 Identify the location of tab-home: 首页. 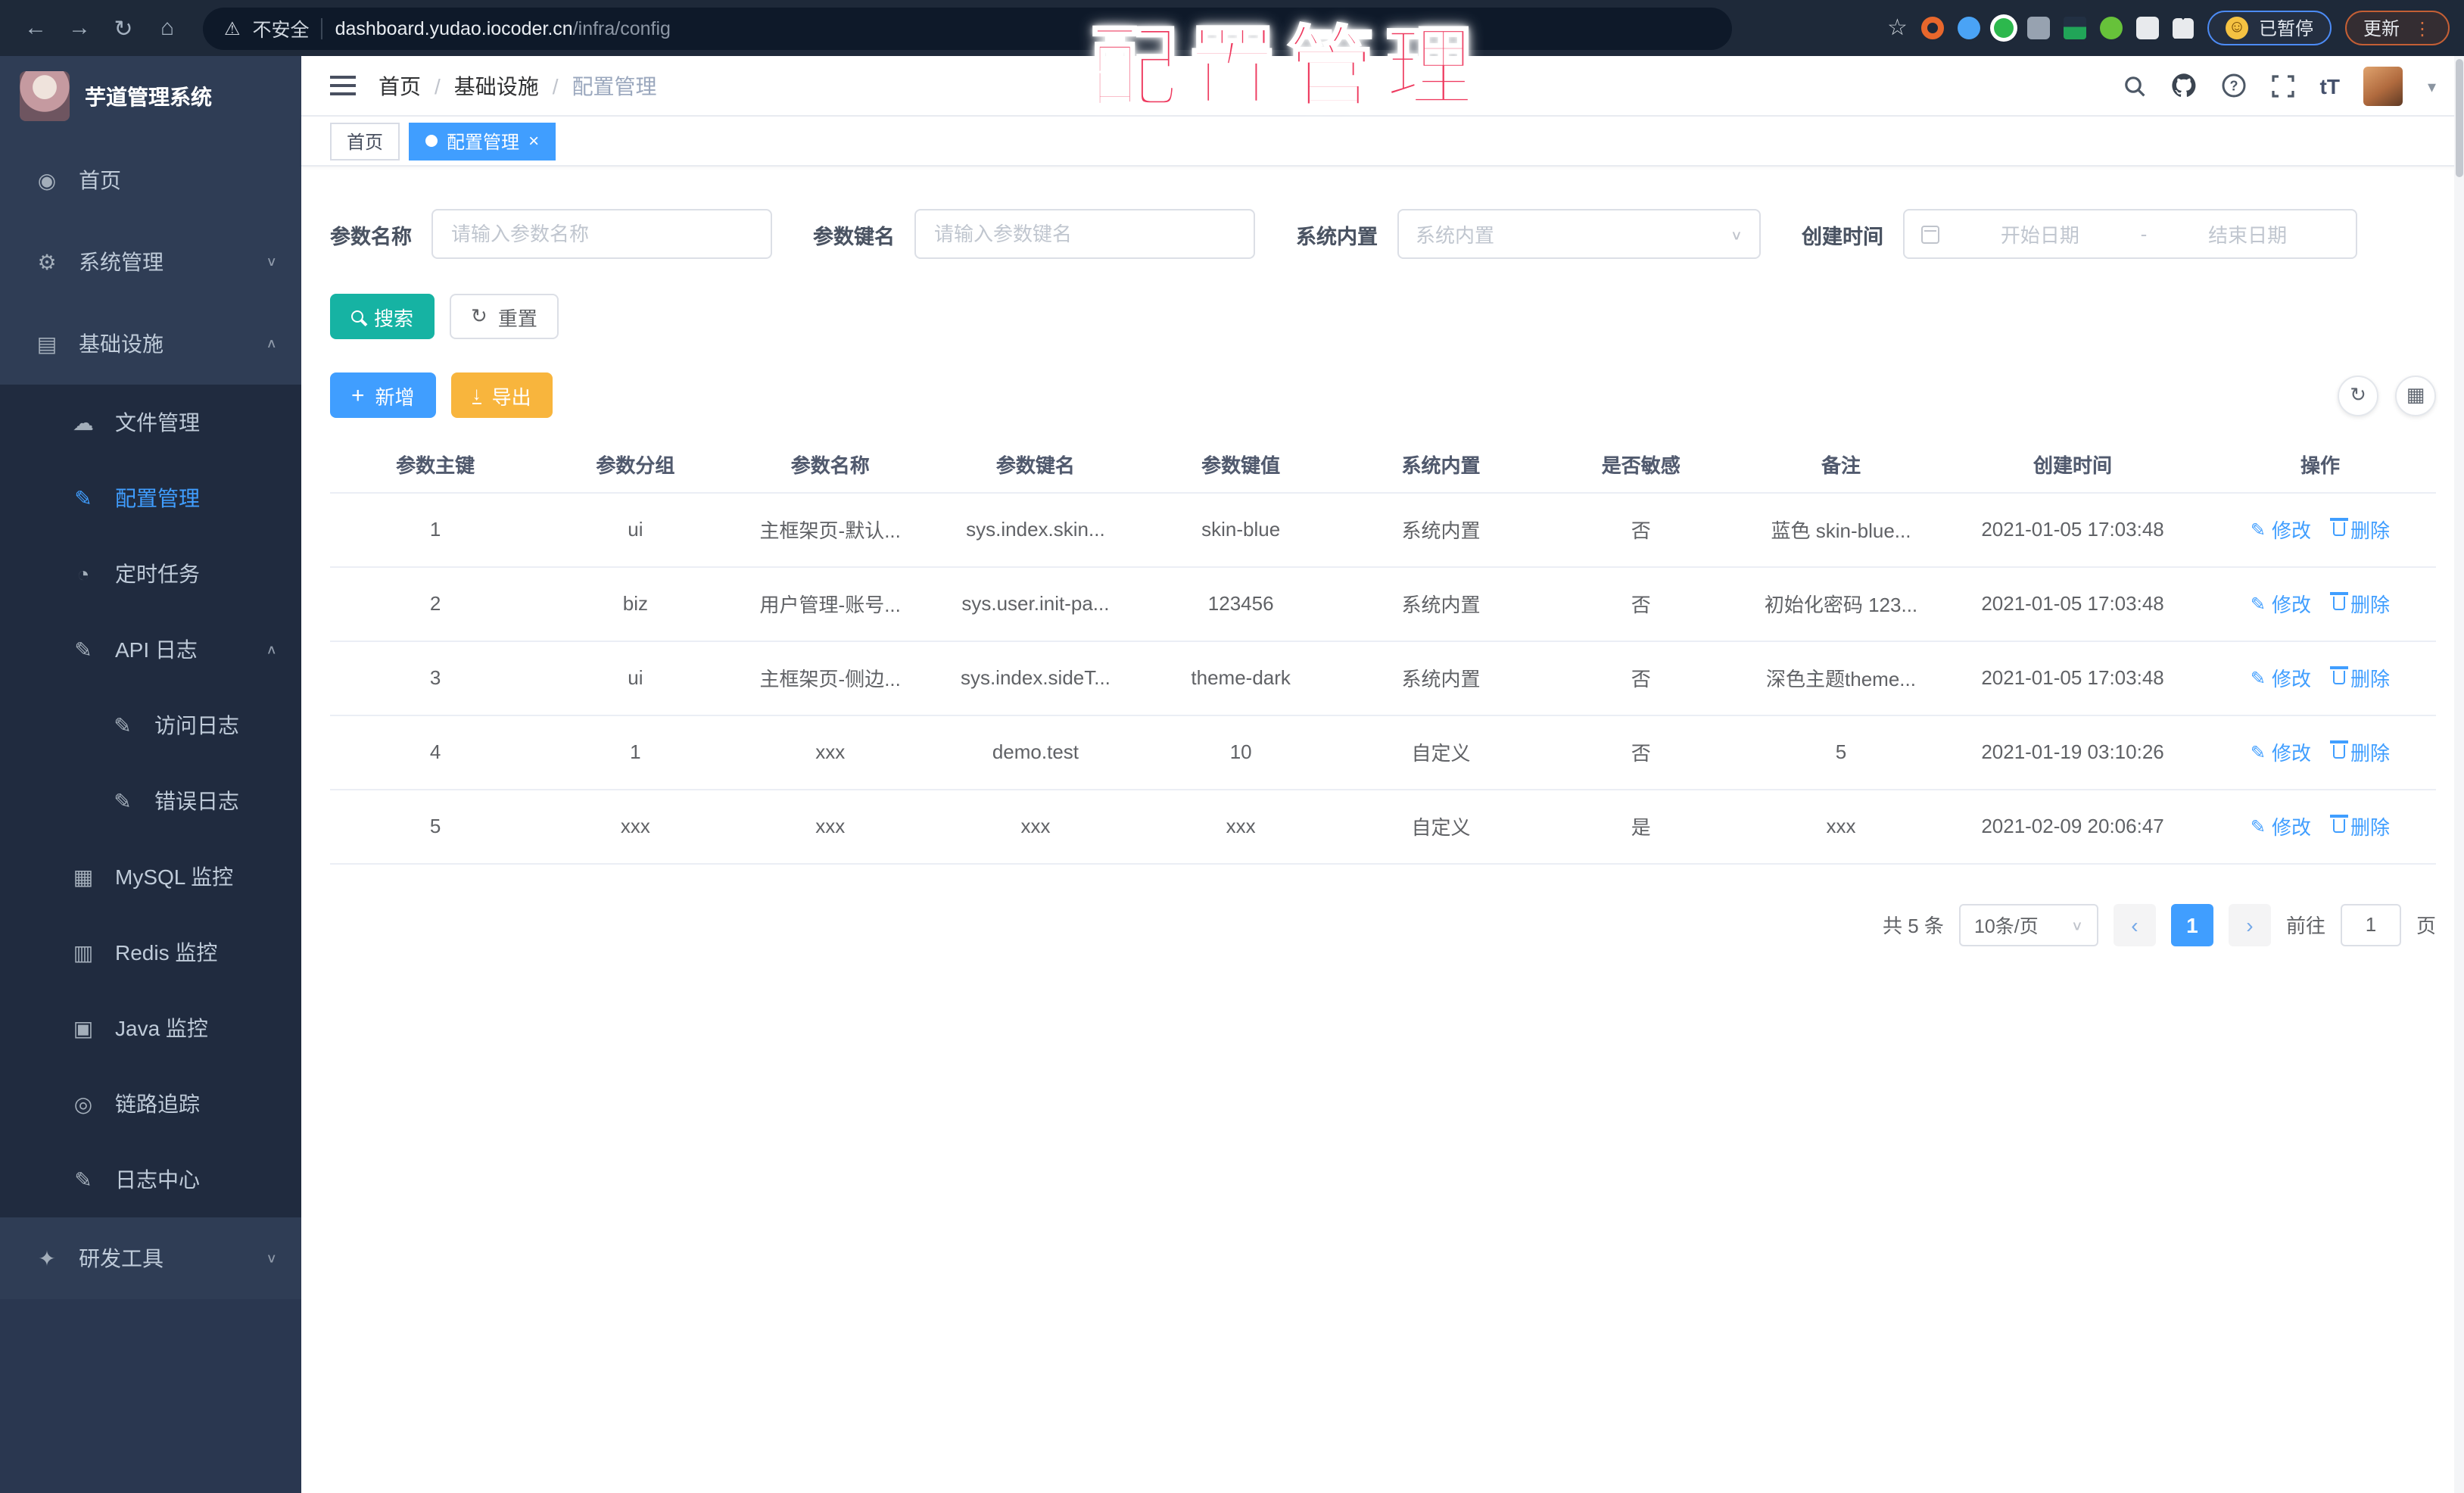
(365, 141).